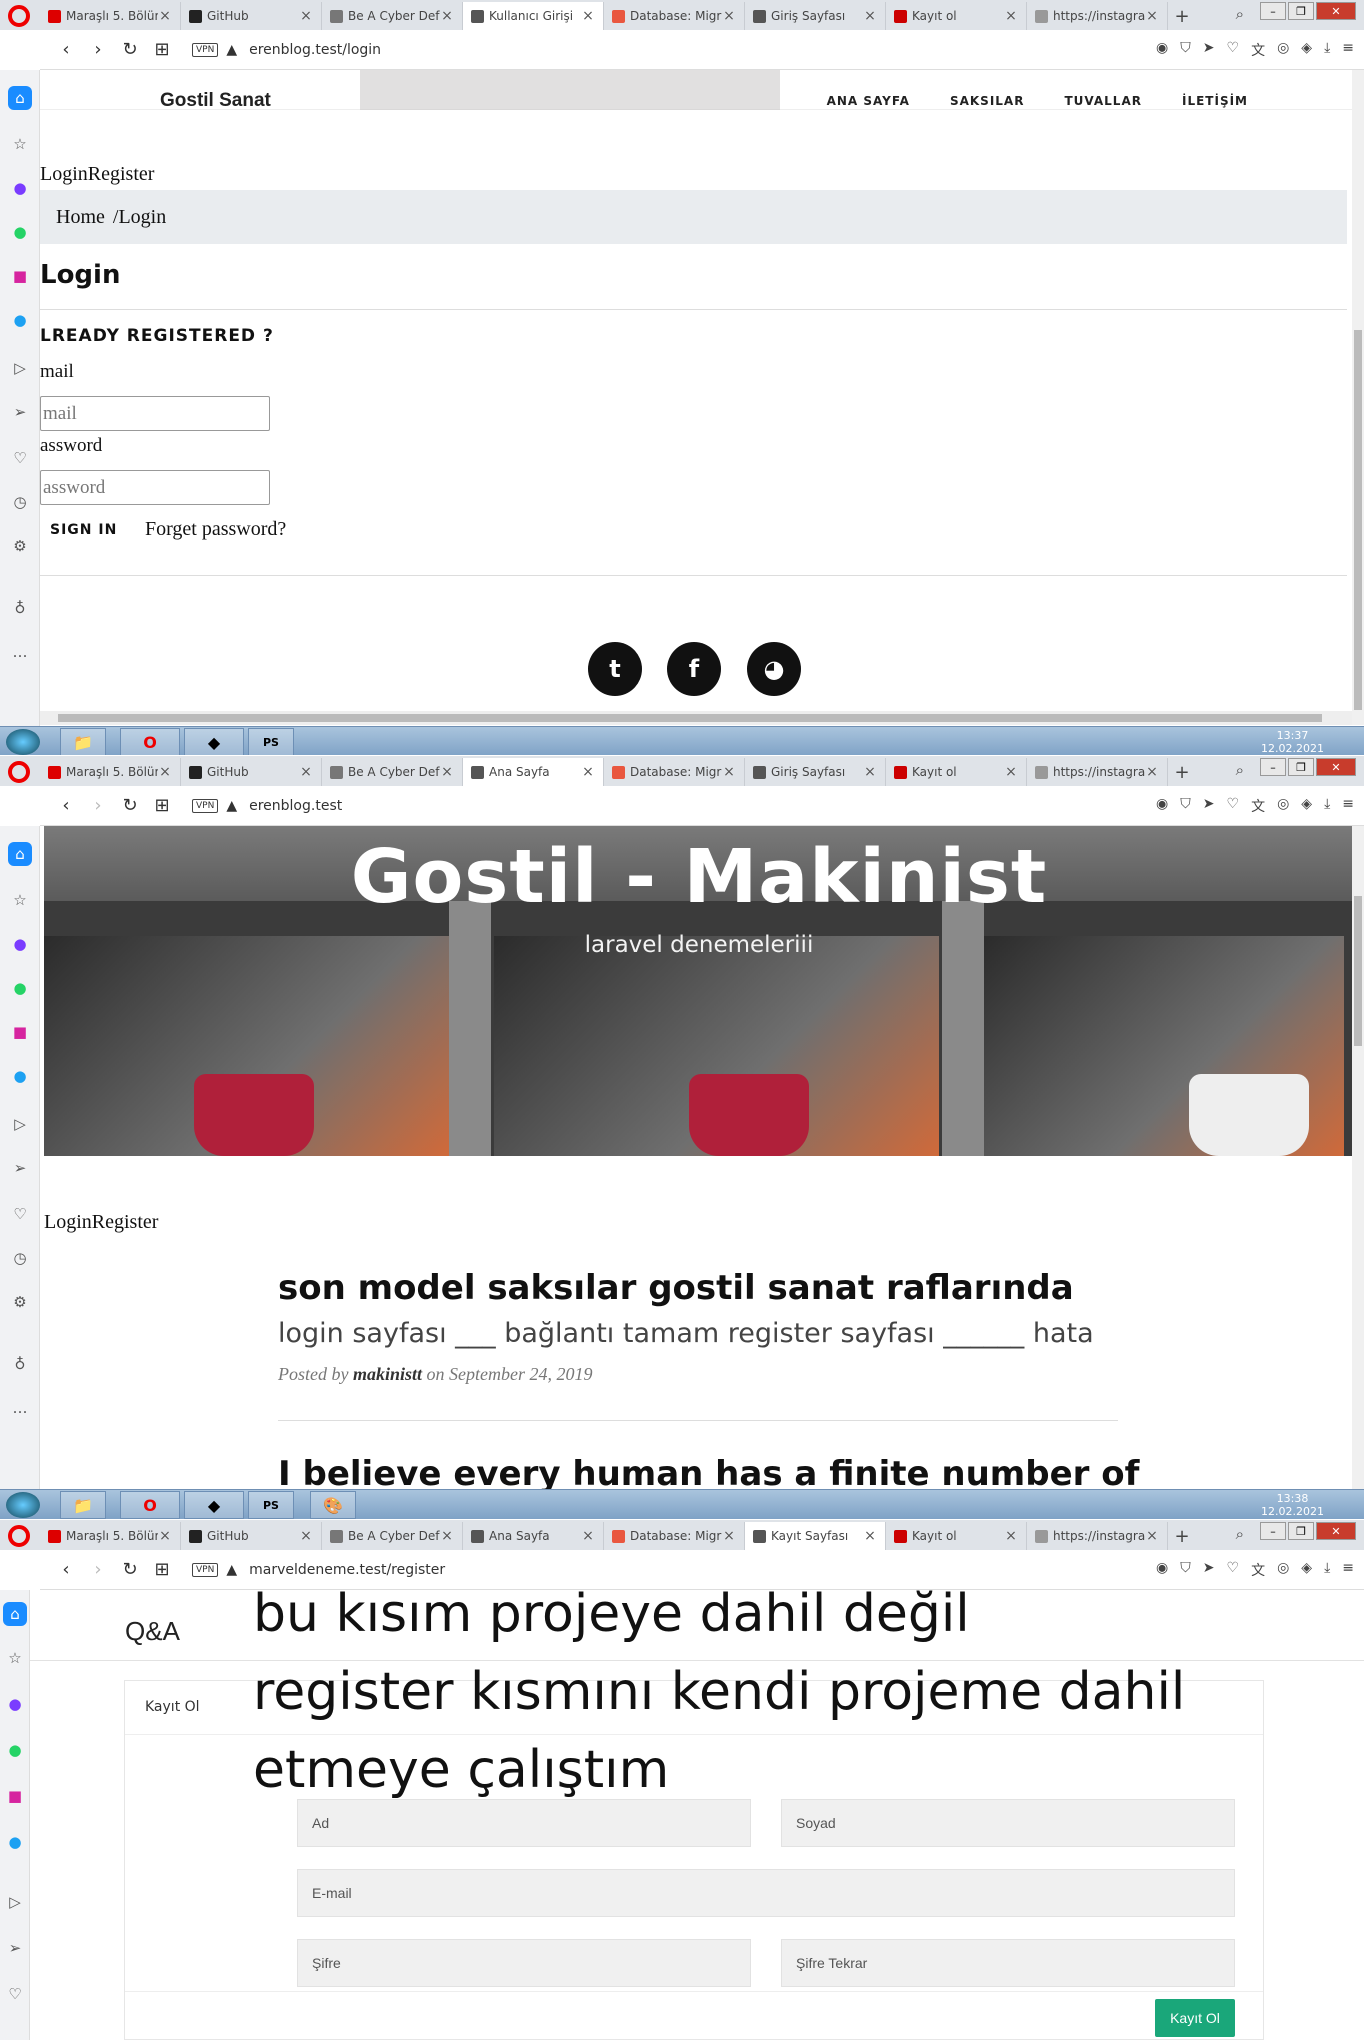 The width and height of the screenshot is (1364, 2040). Describe the element at coordinates (20, 188) in the screenshot. I see `messenger-icon: ●` at that location.